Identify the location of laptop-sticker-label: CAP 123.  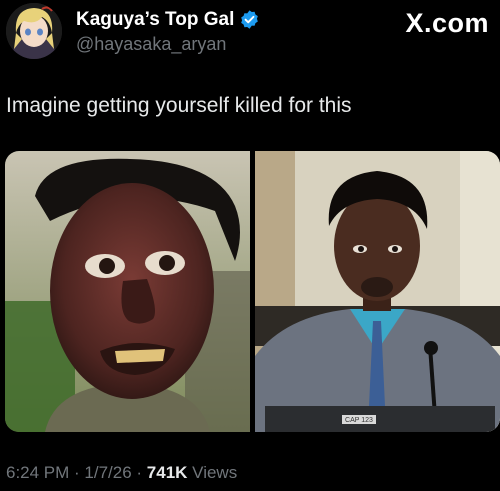
(359, 420).